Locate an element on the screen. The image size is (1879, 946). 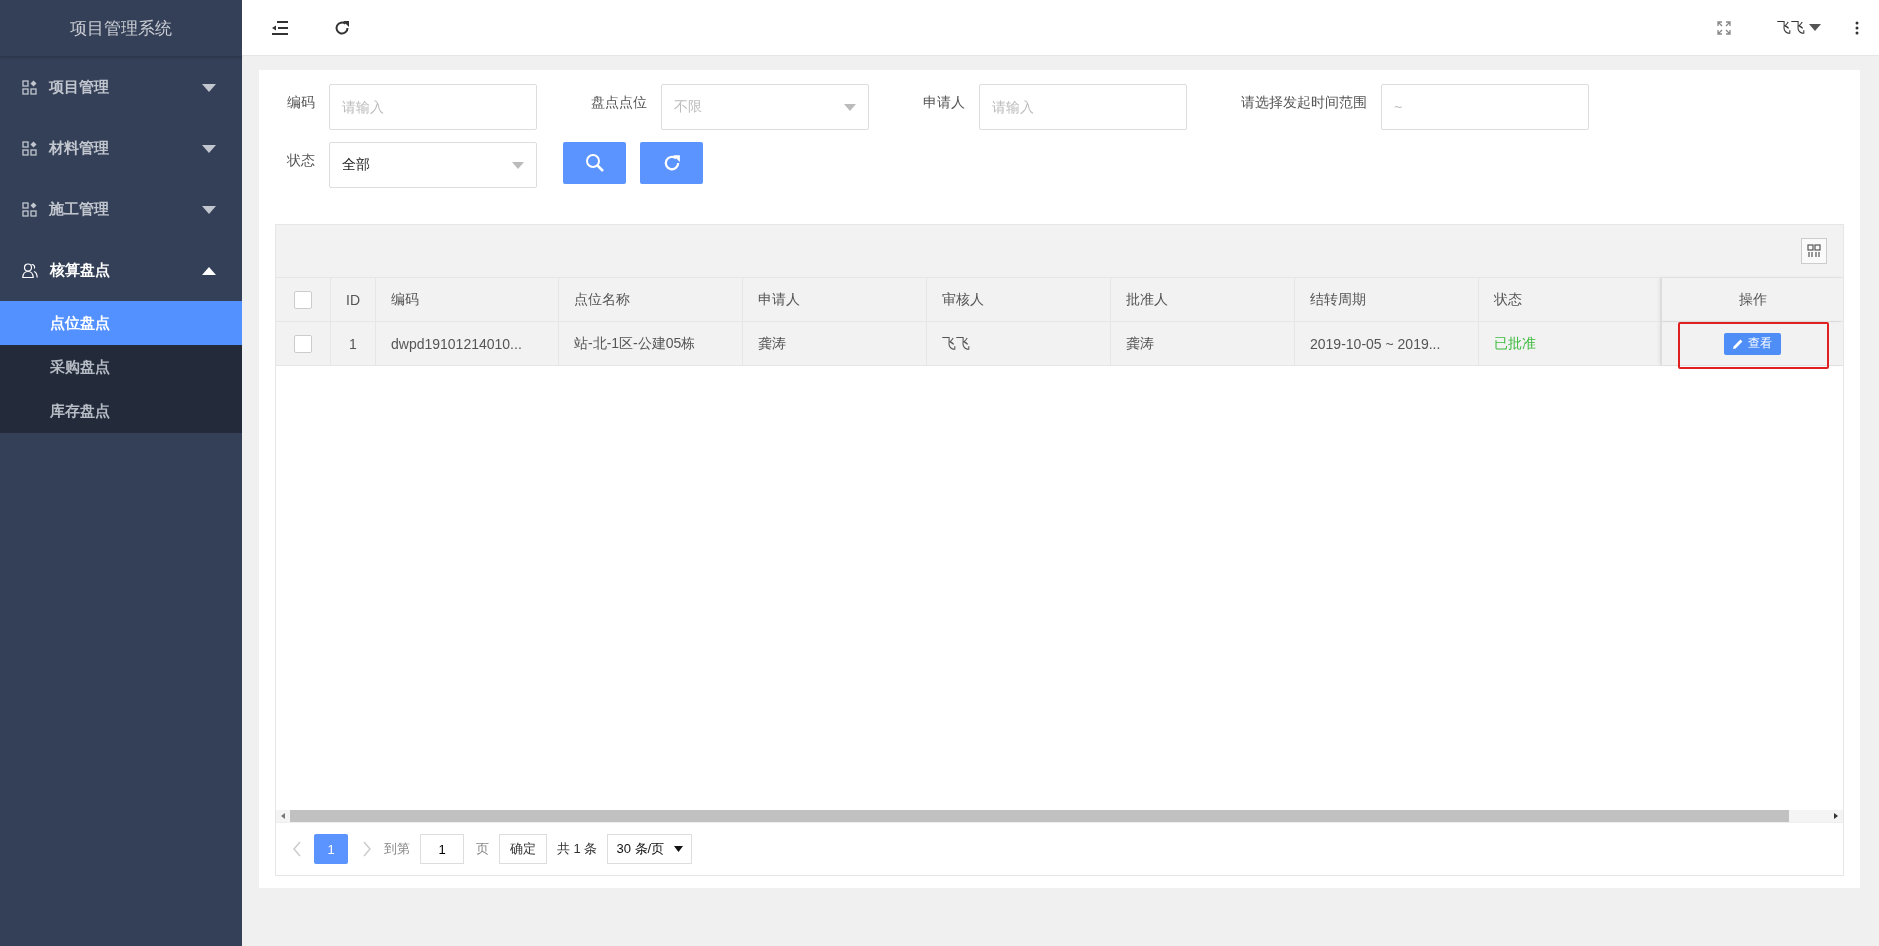
submenu-item: 采购盘点 is located at coordinates (121, 367).